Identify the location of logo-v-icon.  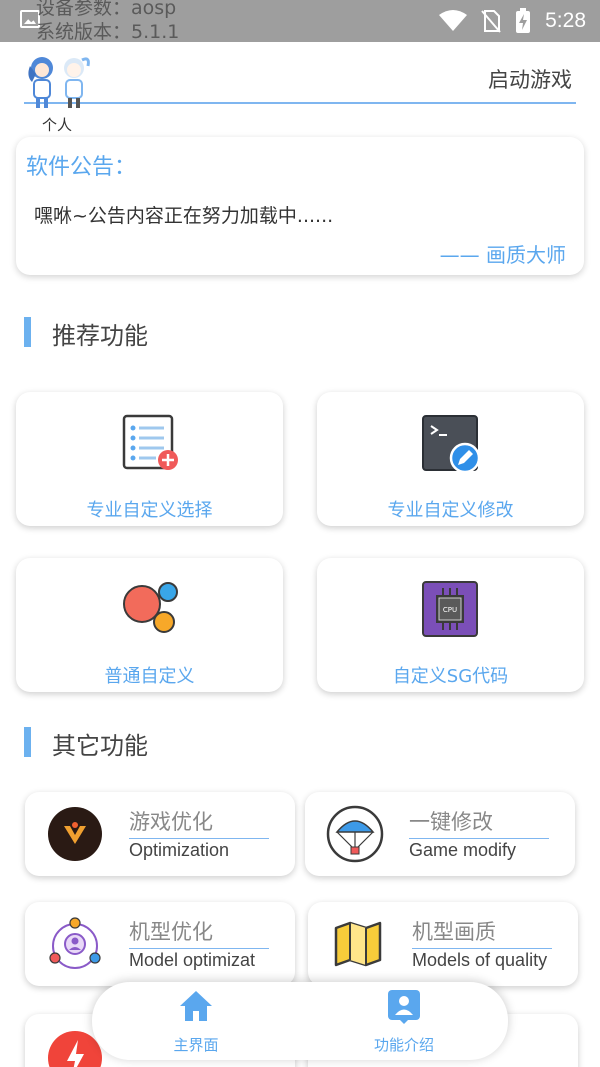
(75, 834).